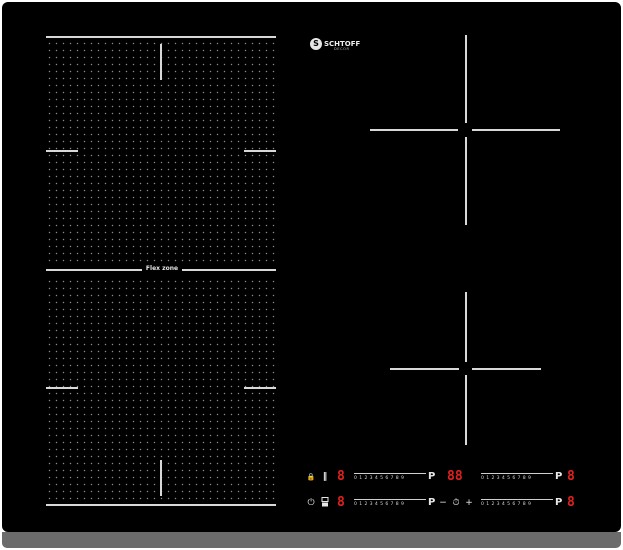  I want to click on zone-large-vertical-bottom, so click(466, 181).